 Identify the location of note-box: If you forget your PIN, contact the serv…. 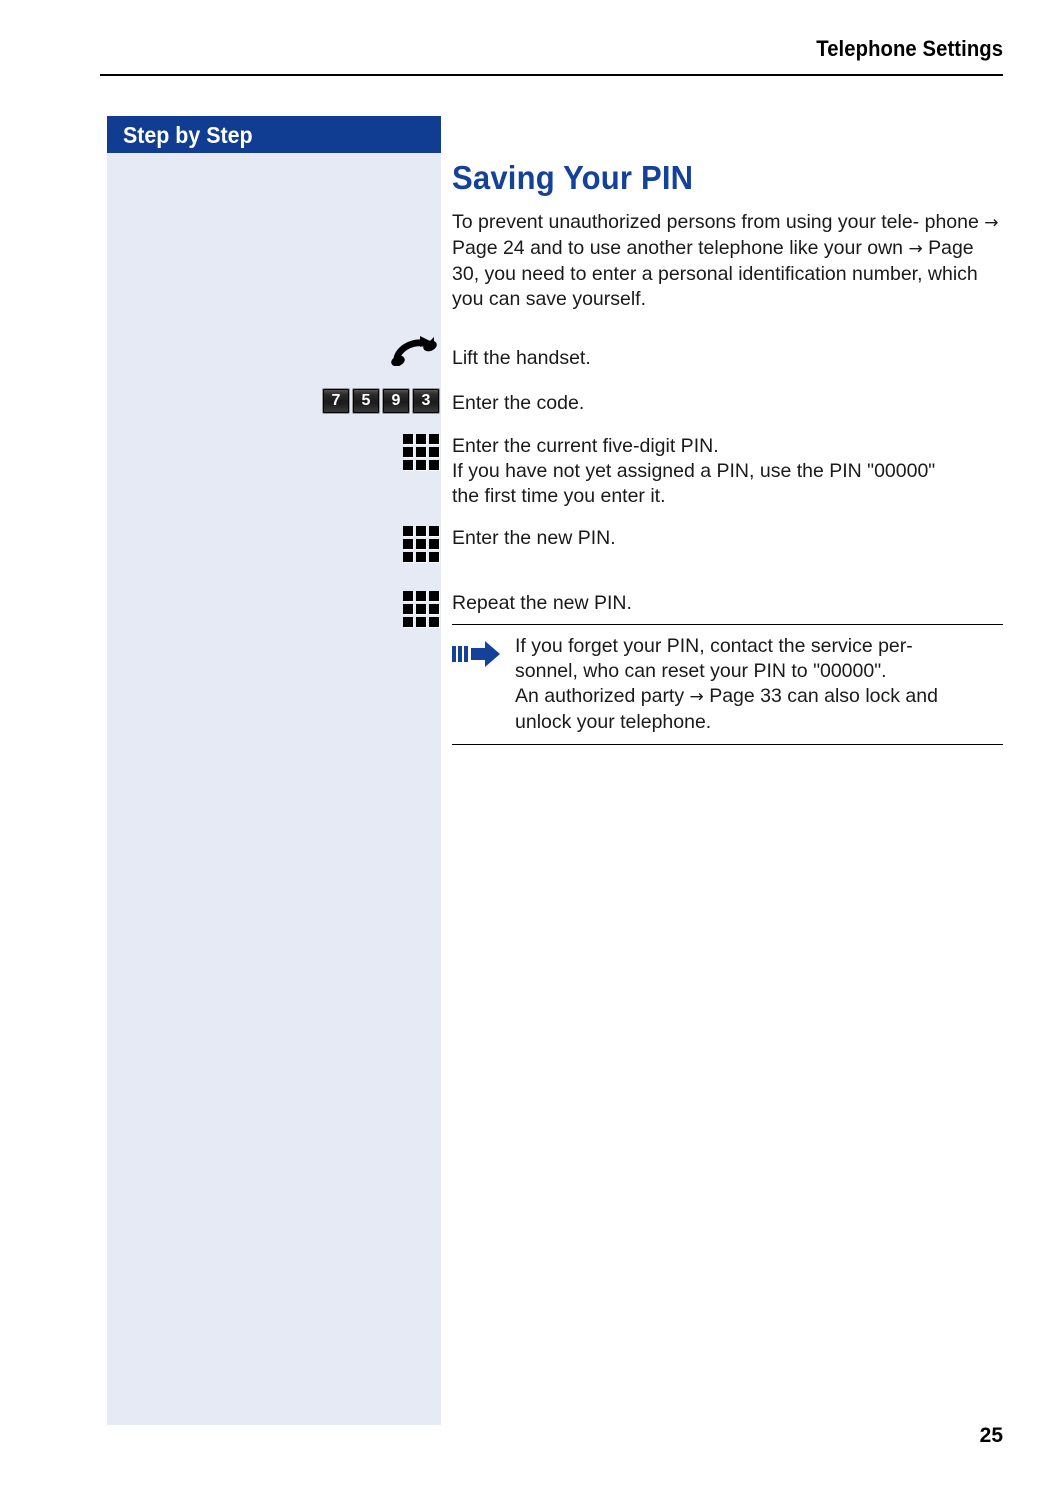
(727, 684).